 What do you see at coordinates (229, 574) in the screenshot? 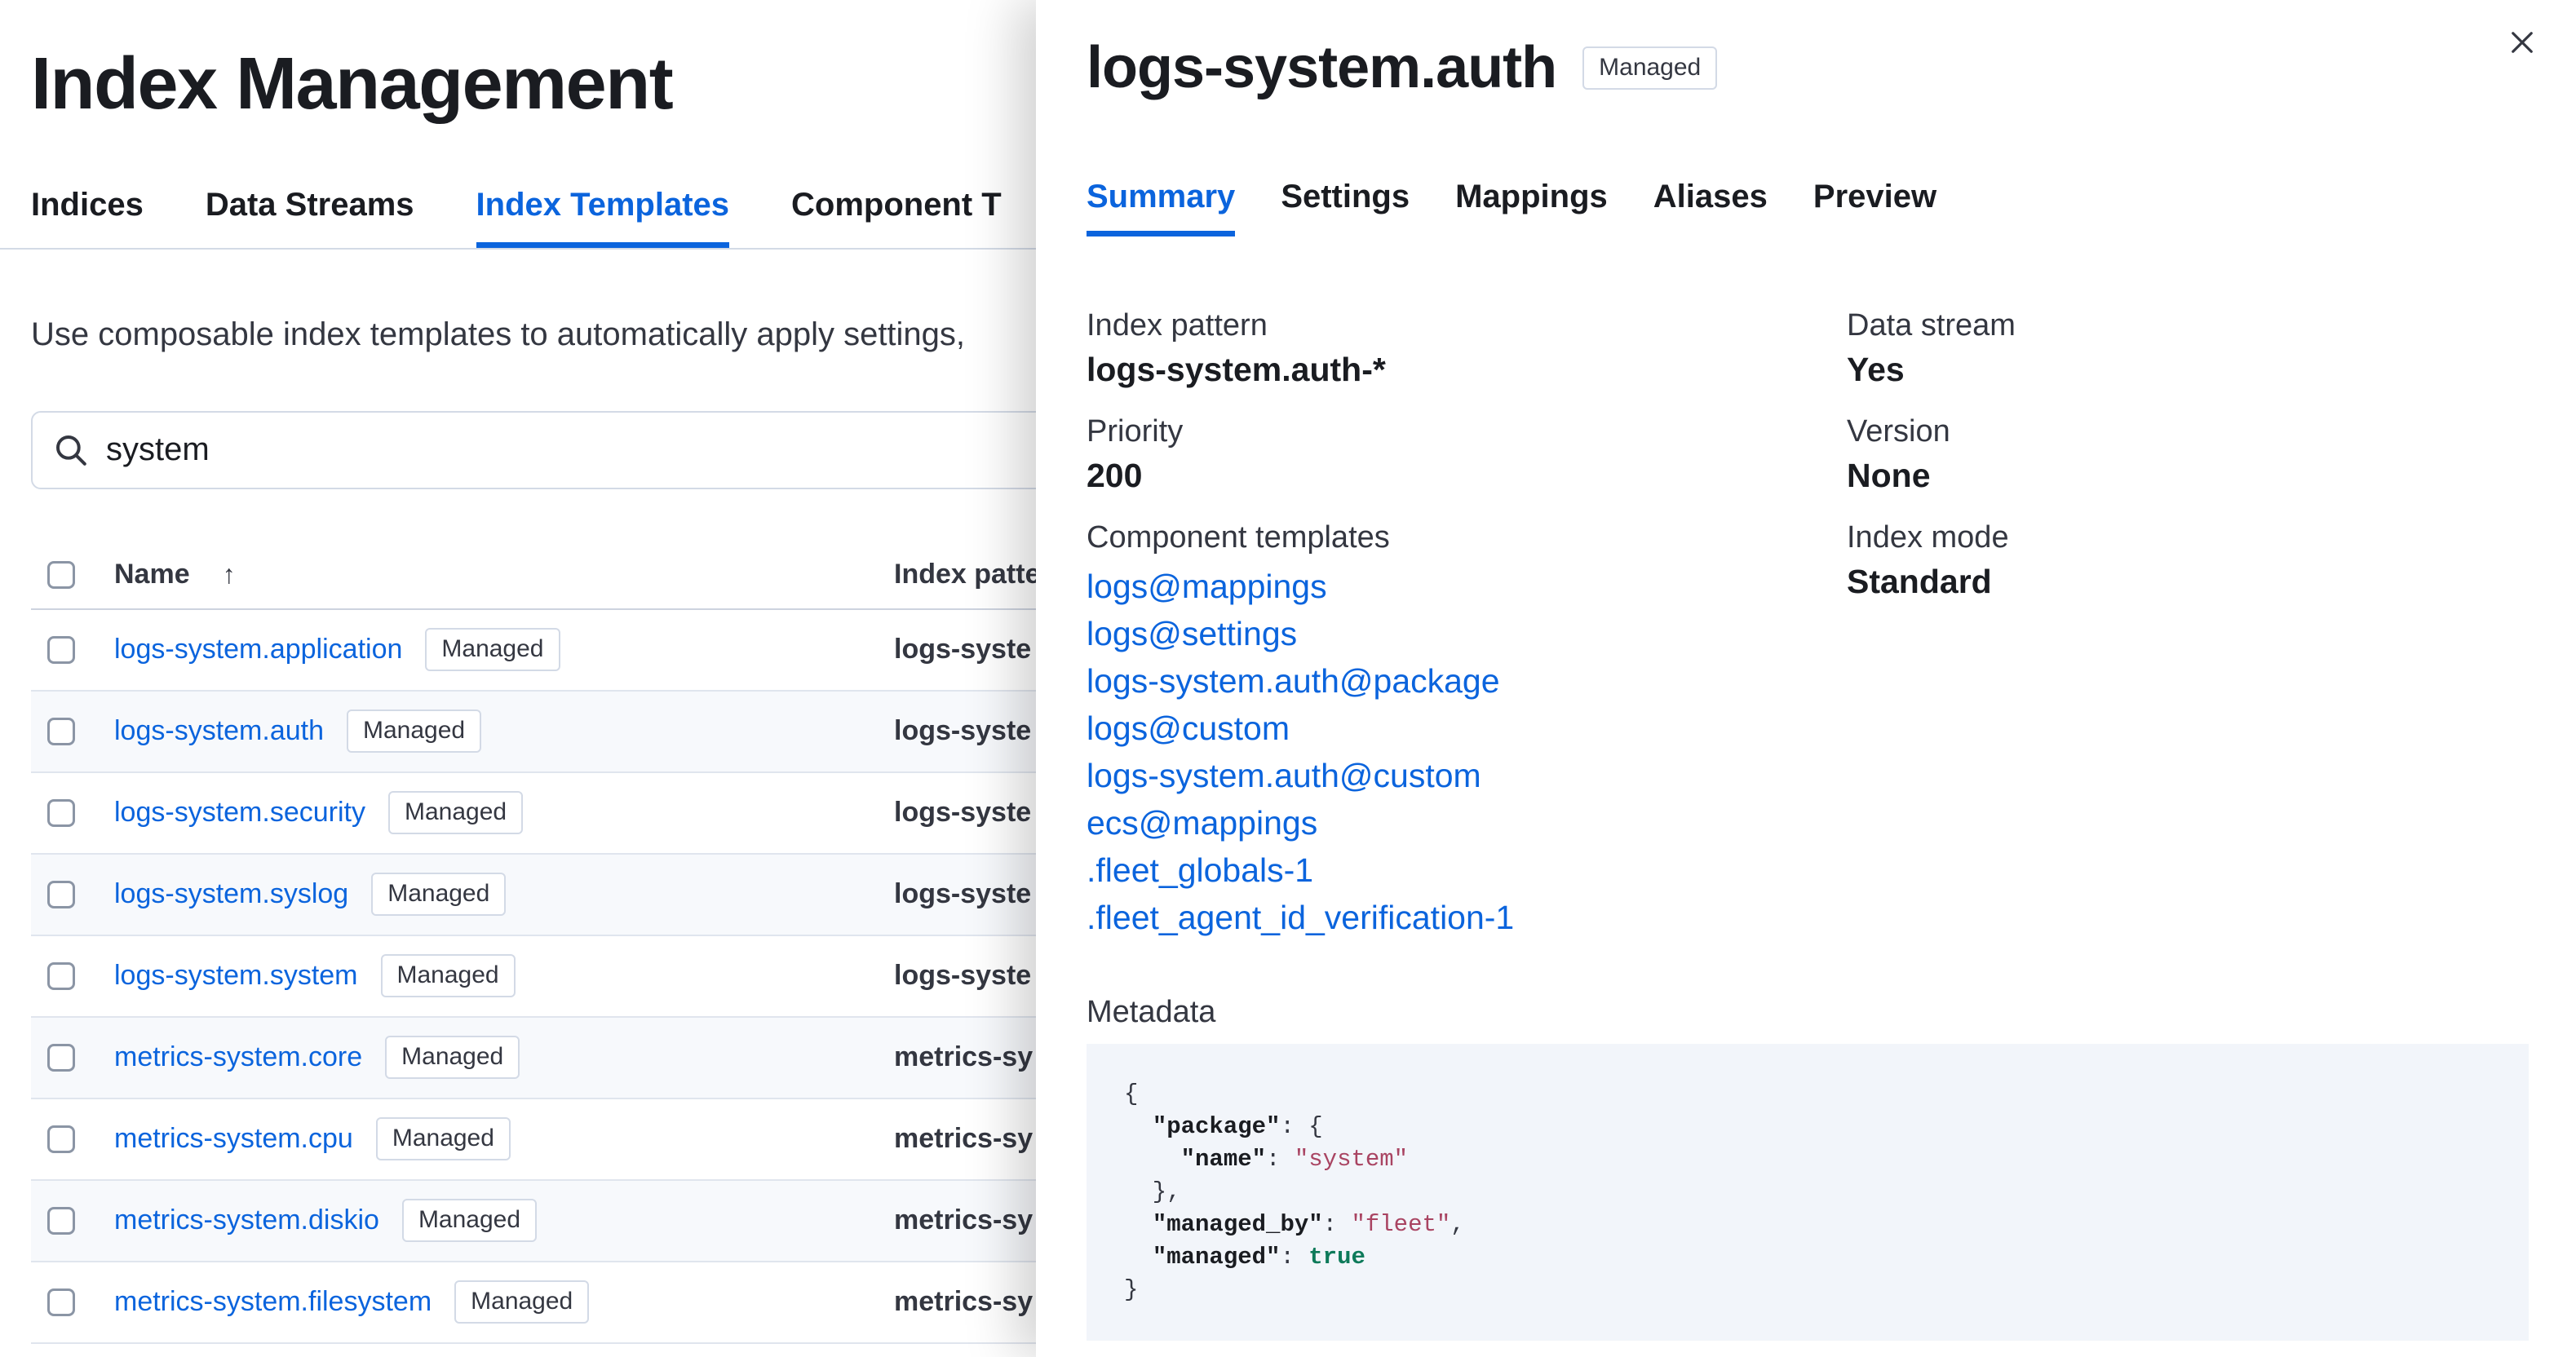
I see `sort-ascending-arrow-icon: ↑` at bounding box center [229, 574].